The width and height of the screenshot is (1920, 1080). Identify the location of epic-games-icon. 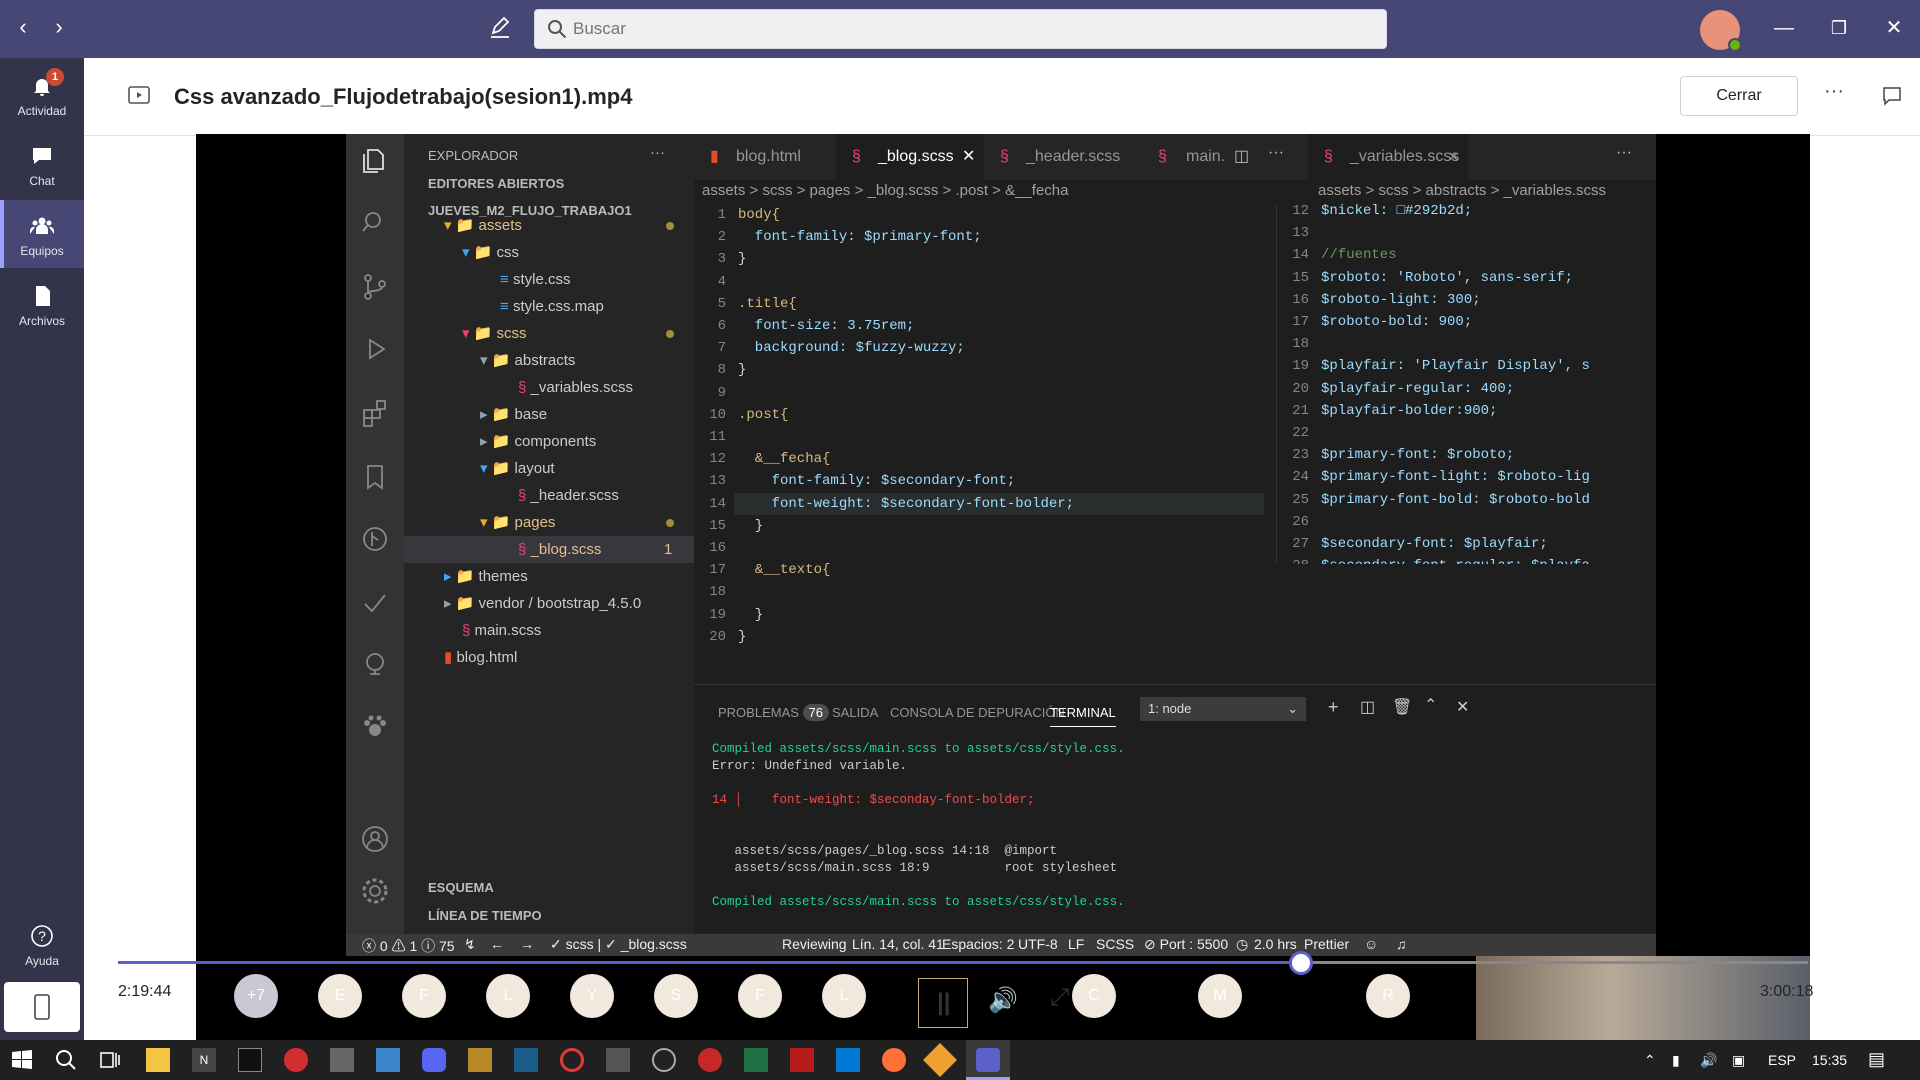
(250, 1060).